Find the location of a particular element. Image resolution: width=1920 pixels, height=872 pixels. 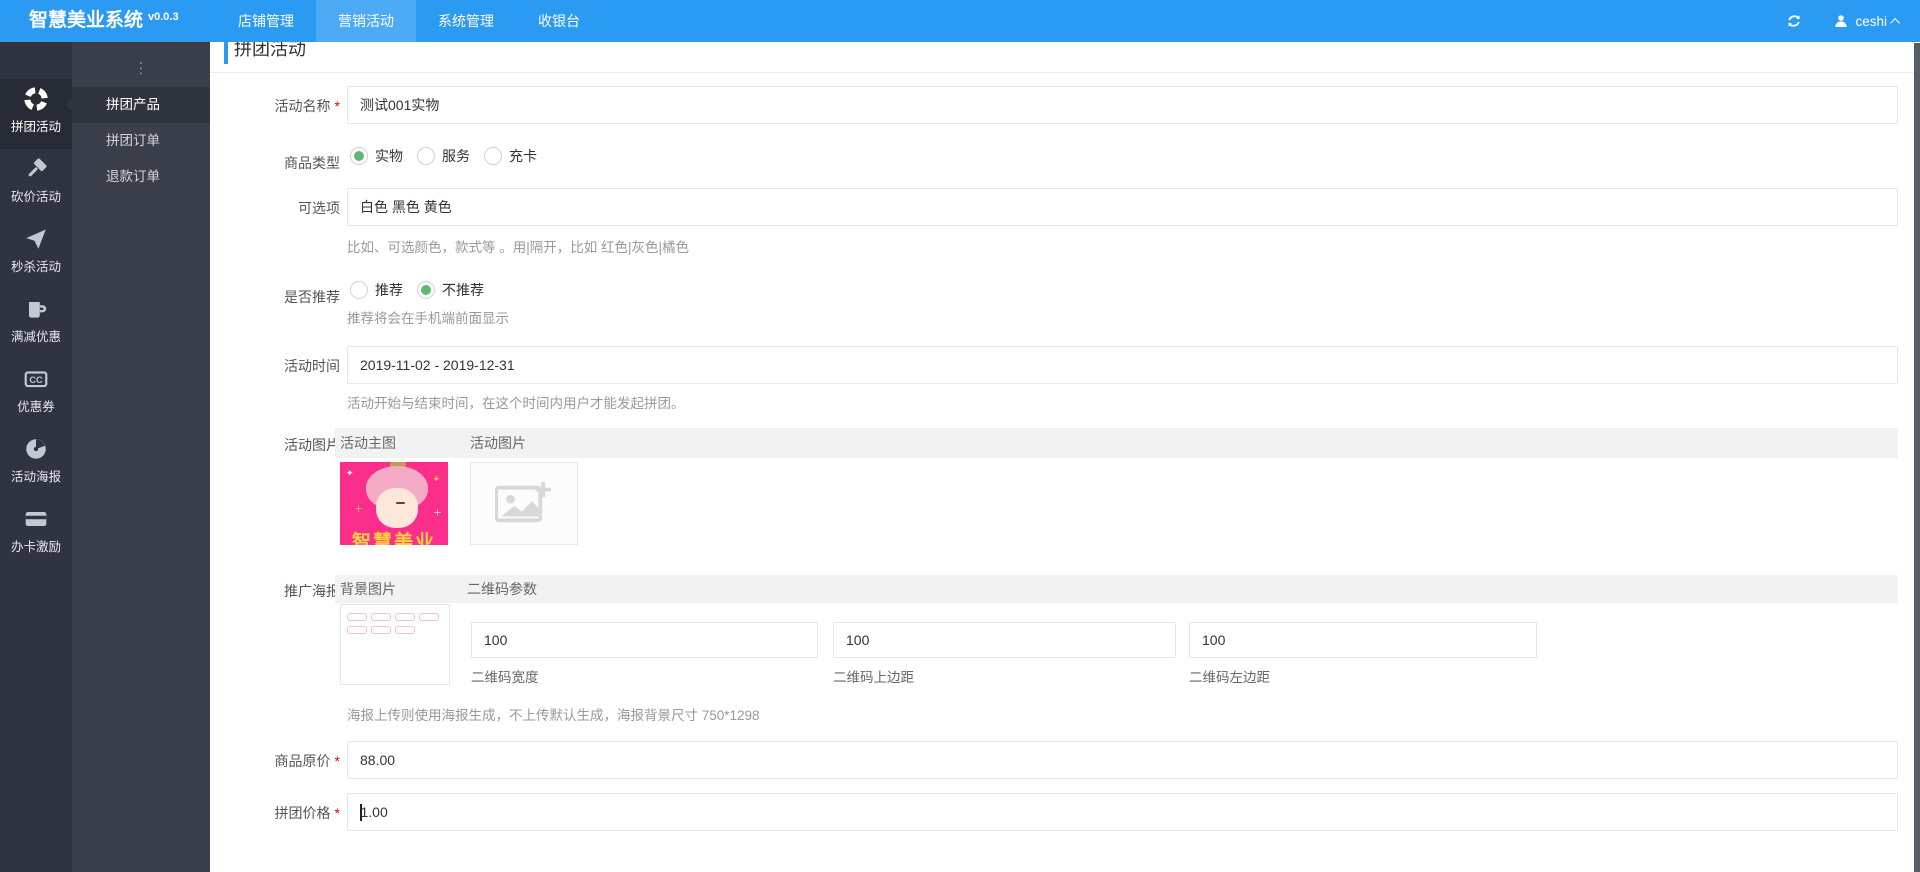

activity-time-input: 2019-11-02 - 2019-12-31 is located at coordinates (1122, 365).